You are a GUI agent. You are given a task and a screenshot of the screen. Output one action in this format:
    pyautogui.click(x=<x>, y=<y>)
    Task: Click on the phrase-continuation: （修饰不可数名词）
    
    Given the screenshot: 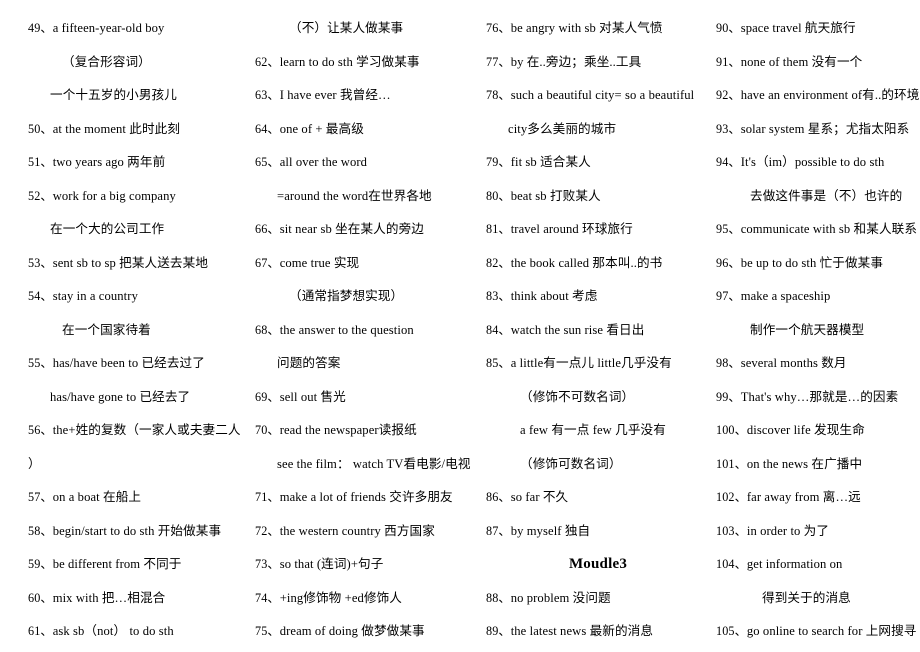 What is the action you would take?
    pyautogui.click(x=615, y=397)
    